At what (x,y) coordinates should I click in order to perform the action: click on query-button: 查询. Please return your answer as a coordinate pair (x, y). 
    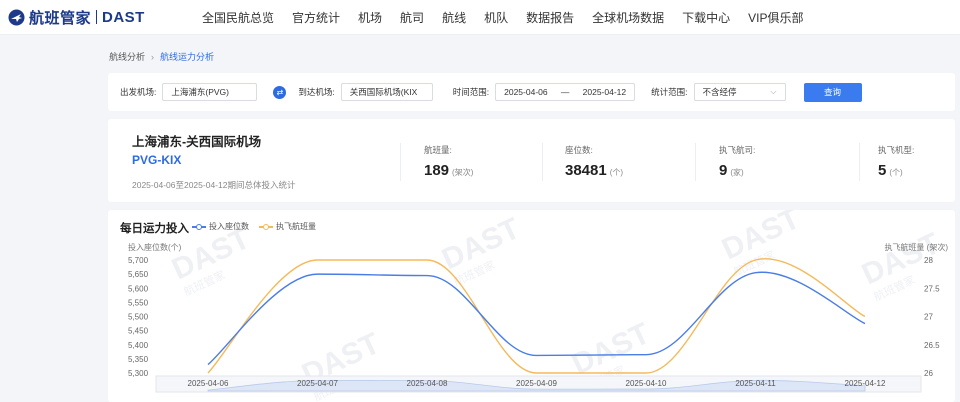
    Looking at the image, I should click on (832, 92).